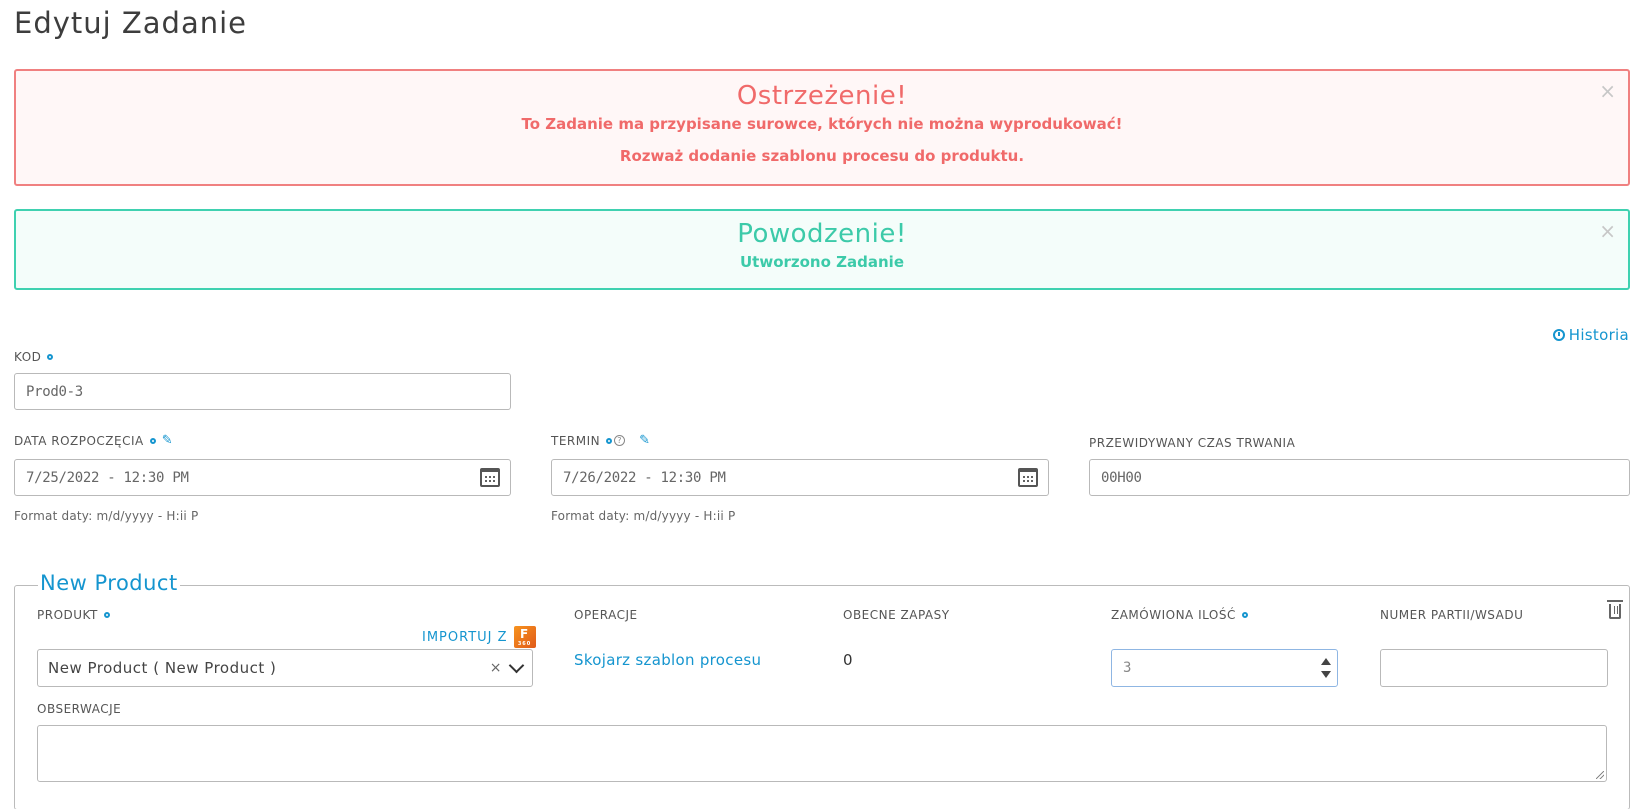  I want to click on zapasy-label-text: OBECNE ZAPASY, so click(896, 615).